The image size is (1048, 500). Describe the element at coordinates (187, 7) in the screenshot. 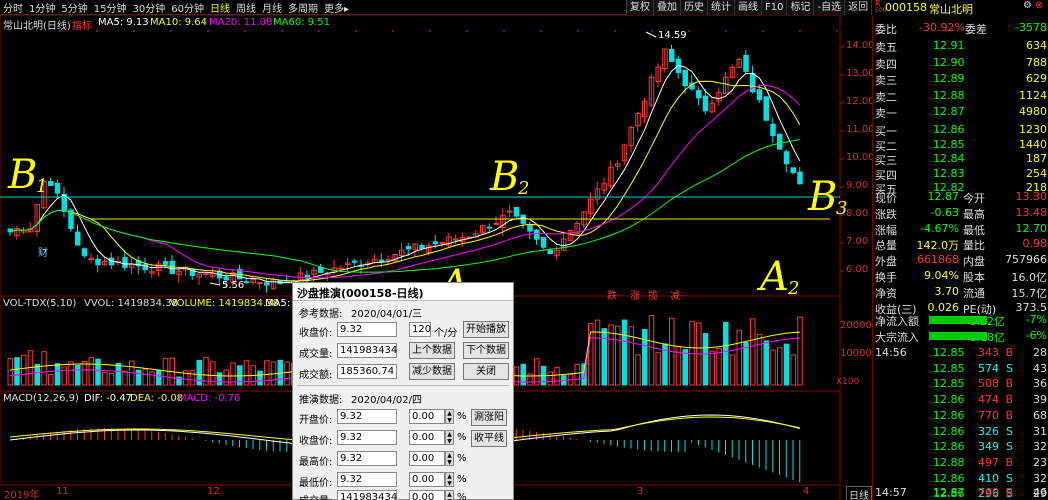

I see `tab-60min: 60分钟` at that location.